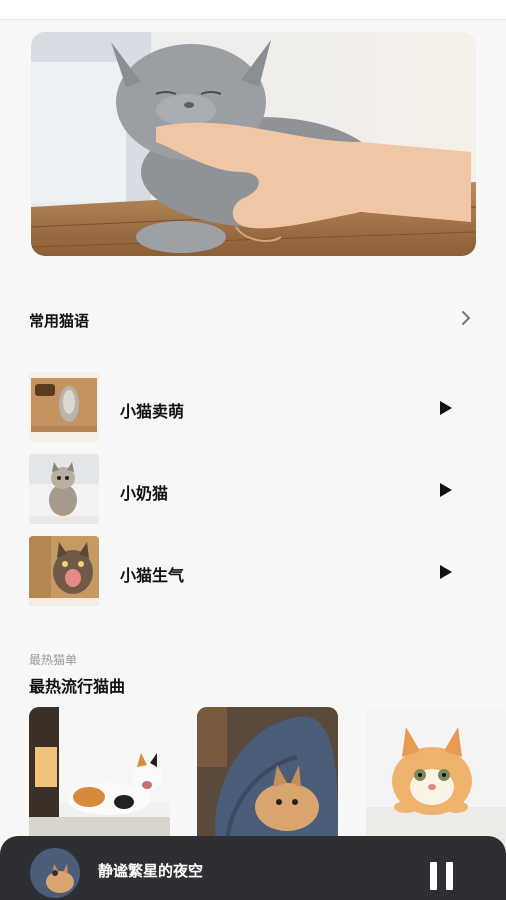 This screenshot has width=506, height=900. Describe the element at coordinates (253, 571) in the screenshot. I see `list-item: 小猫生气` at that location.